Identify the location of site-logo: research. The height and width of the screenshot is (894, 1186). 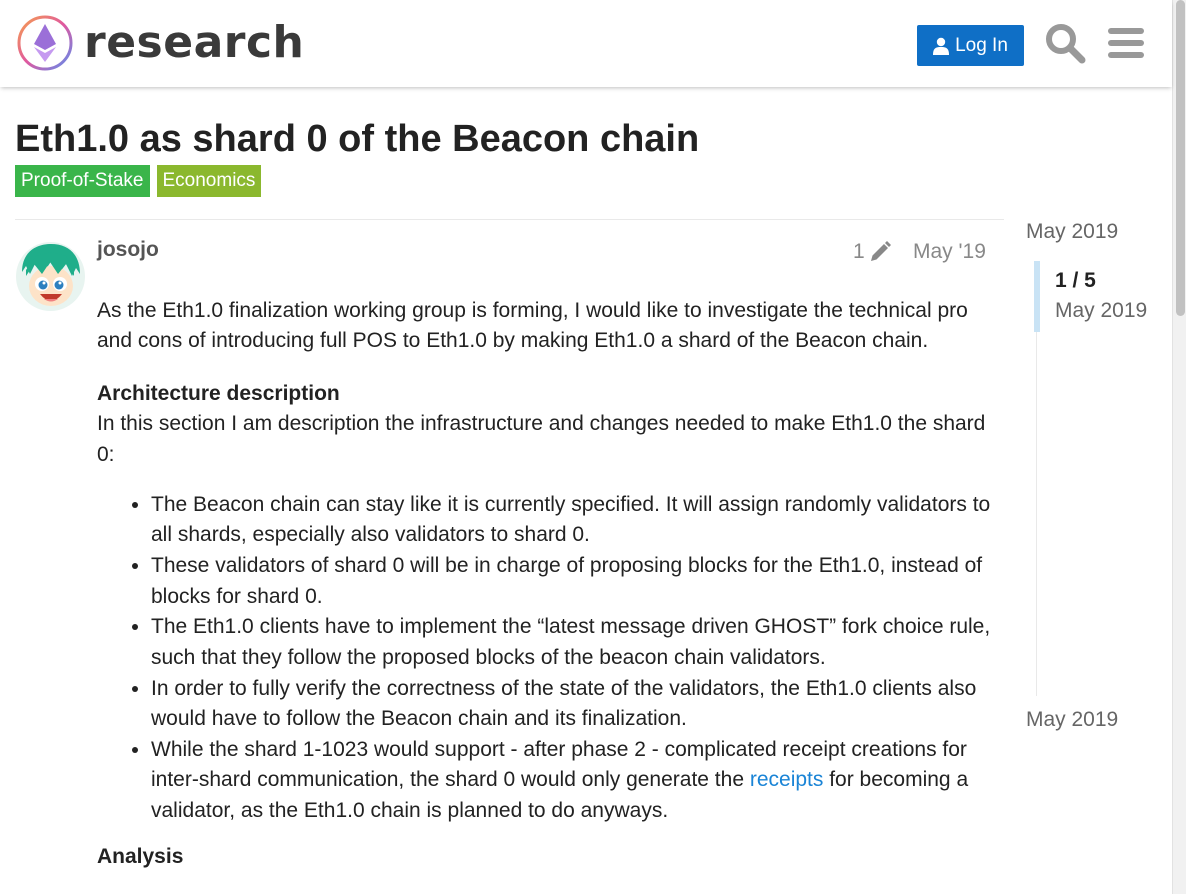
(160, 43).